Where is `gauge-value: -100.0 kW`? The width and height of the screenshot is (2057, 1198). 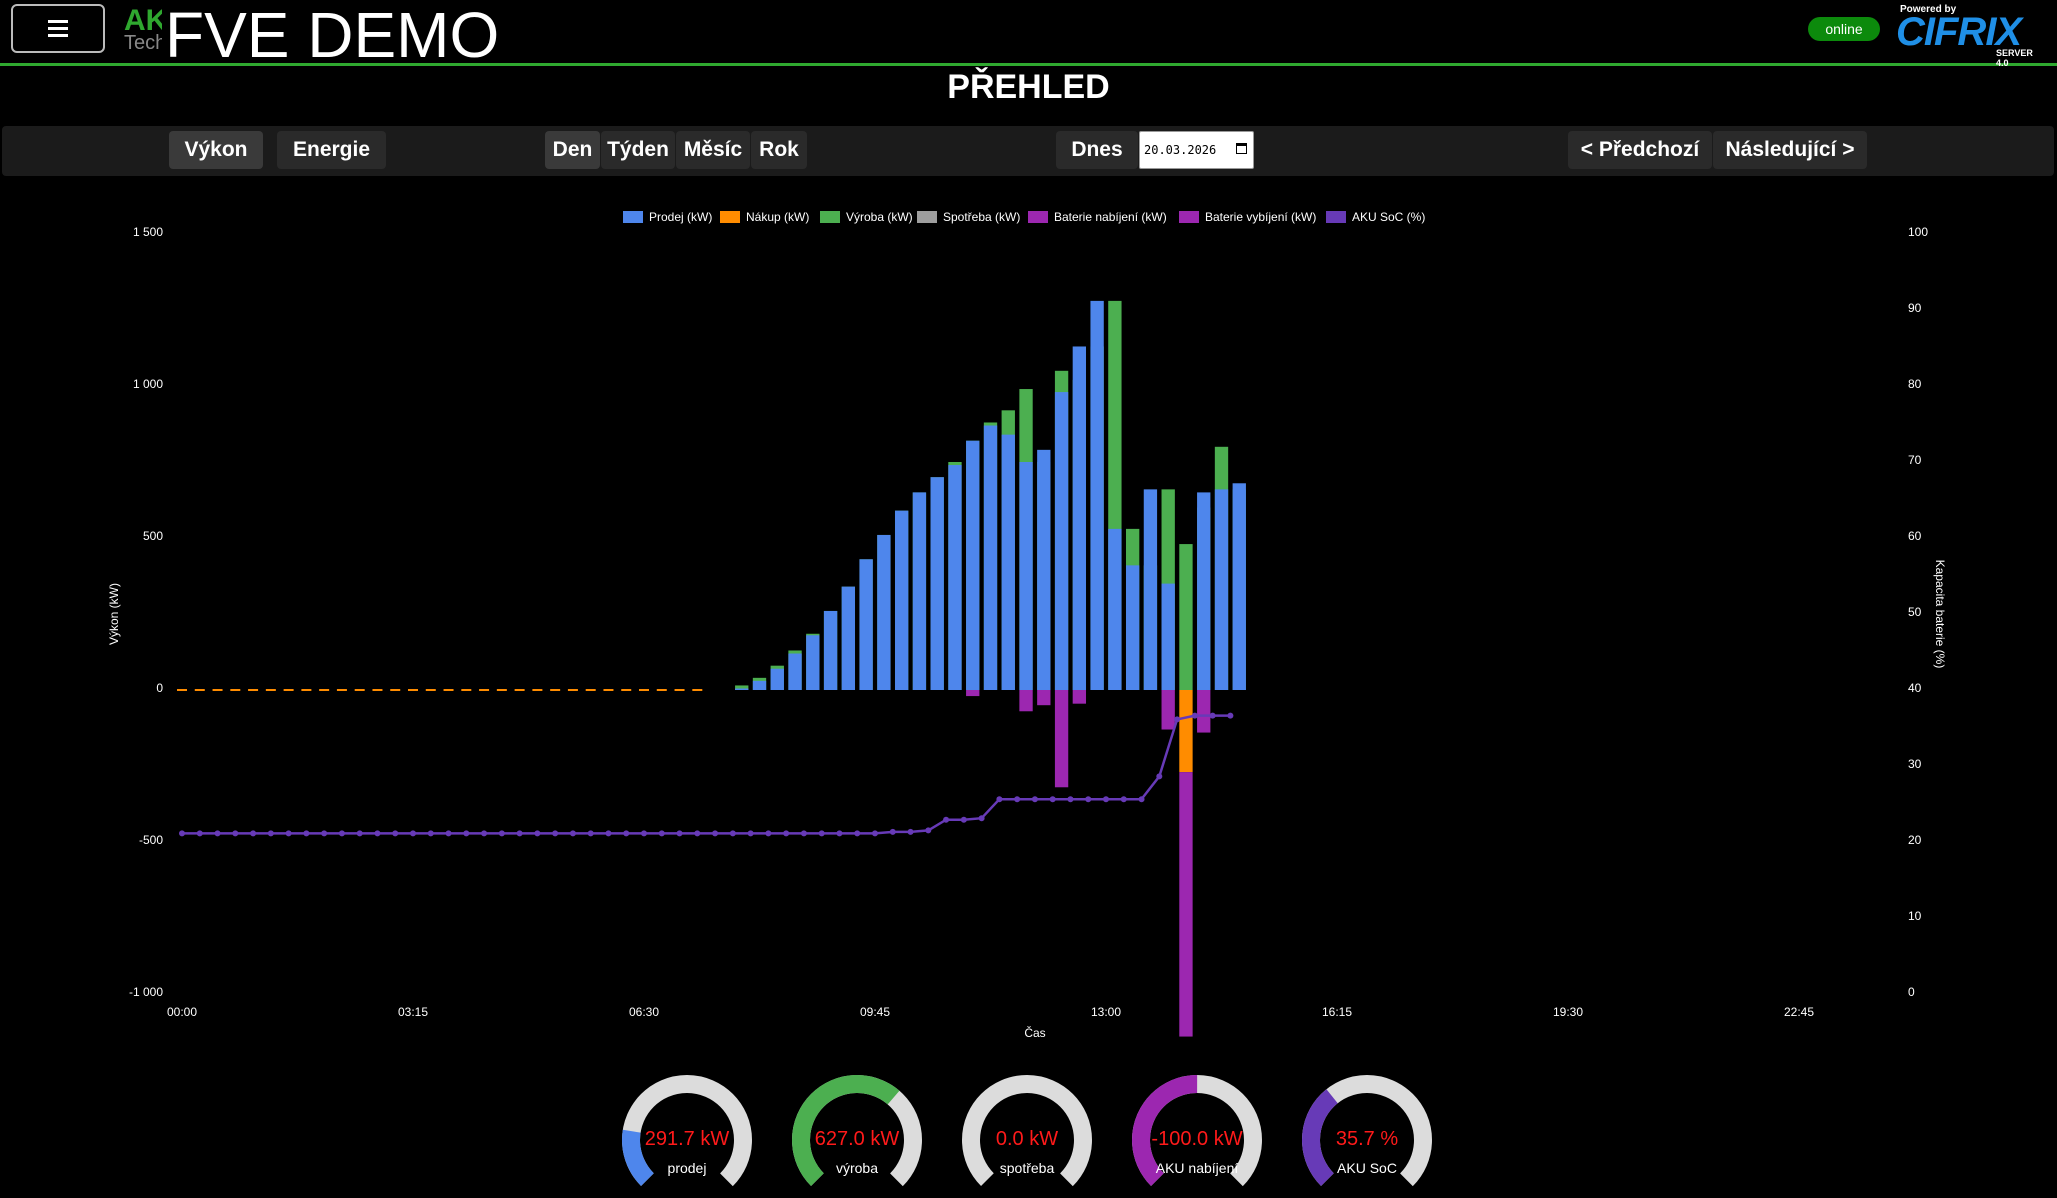
gauge-value: -100.0 kW is located at coordinates (1197, 1139).